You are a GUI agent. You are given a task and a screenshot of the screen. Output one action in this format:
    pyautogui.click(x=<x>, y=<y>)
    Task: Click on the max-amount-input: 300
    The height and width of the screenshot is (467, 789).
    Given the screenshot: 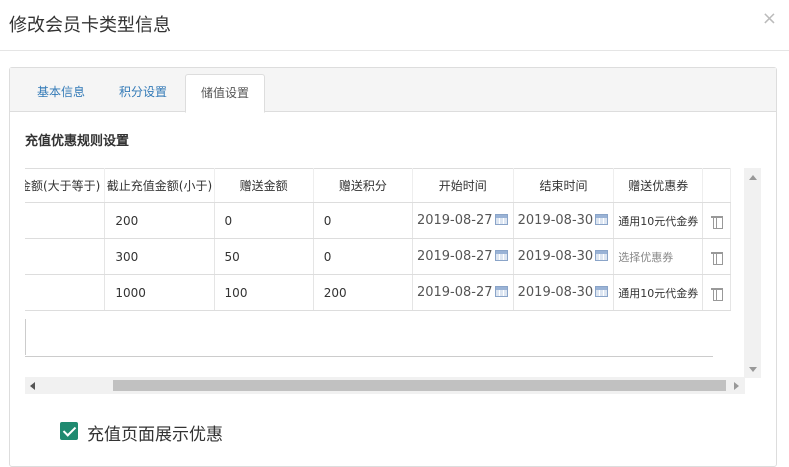 What is the action you would take?
    pyautogui.click(x=159, y=256)
    